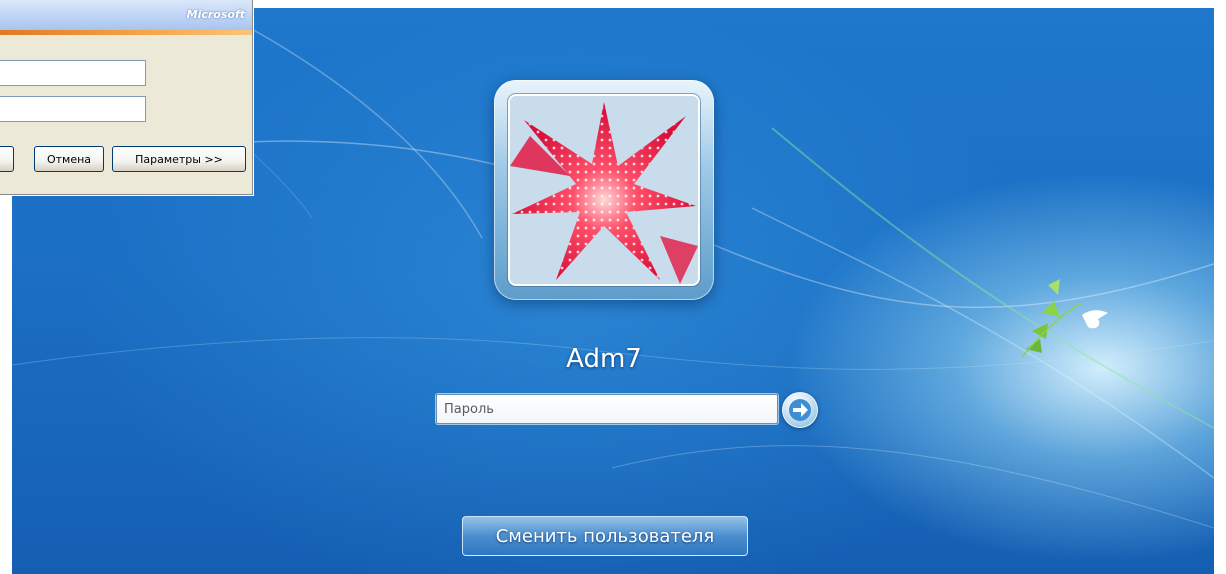  What do you see at coordinates (7, 159) in the screenshot?
I see `ok-button` at bounding box center [7, 159].